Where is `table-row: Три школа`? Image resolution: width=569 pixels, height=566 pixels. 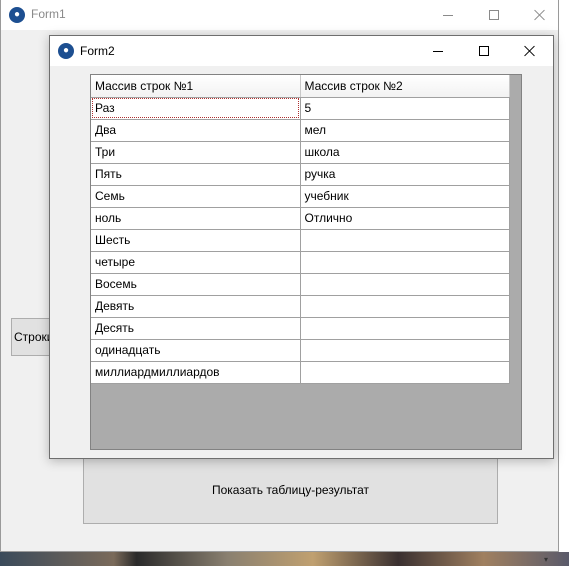
table-row: Три школа is located at coordinates (300, 152).